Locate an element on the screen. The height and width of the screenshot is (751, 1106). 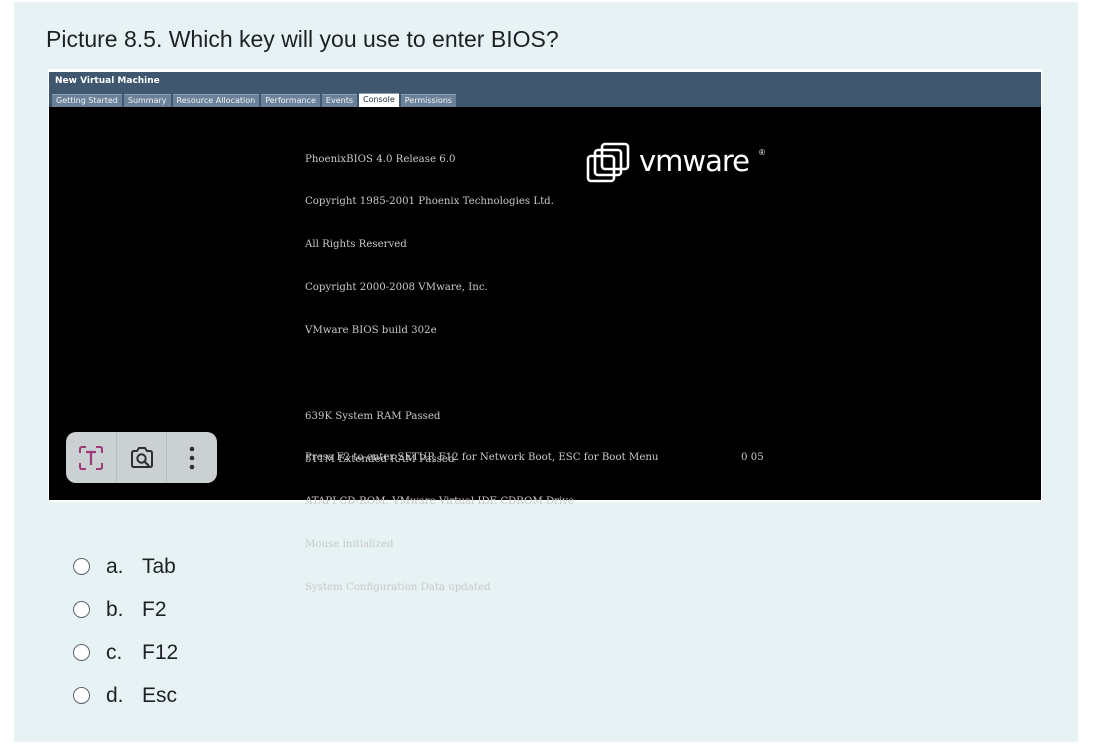
vmware-boxes-icon is located at coordinates (608, 162).